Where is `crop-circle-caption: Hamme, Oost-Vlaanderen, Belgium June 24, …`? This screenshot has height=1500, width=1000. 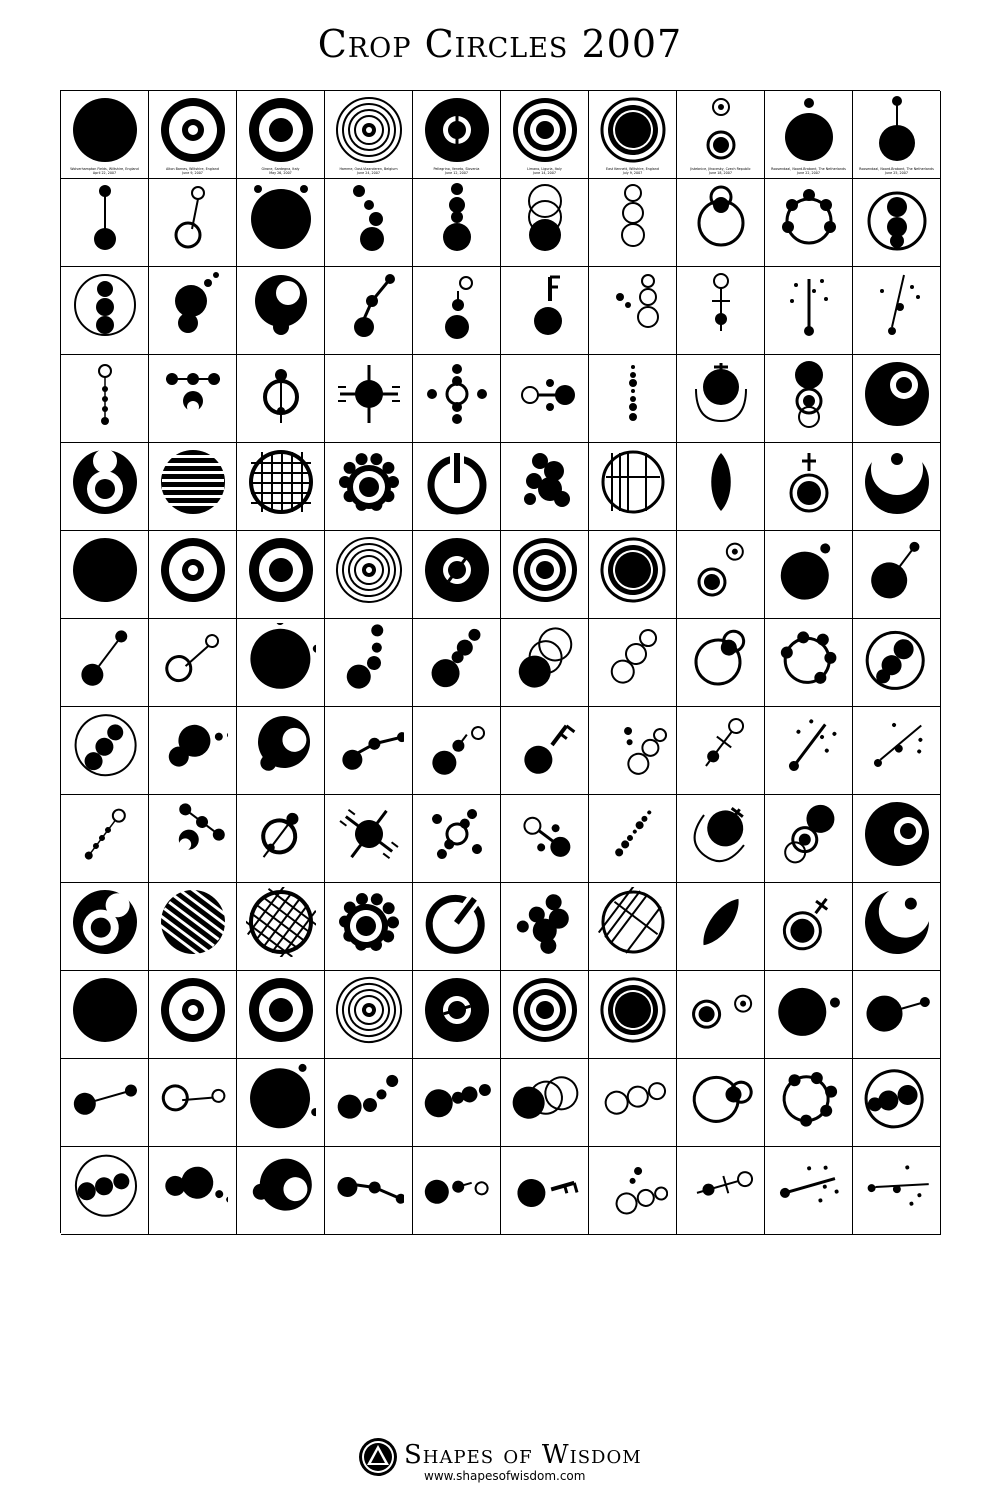 crop-circle-caption: Hamme, Oost-Vlaanderen, Belgium June 24, … is located at coordinates (368, 171).